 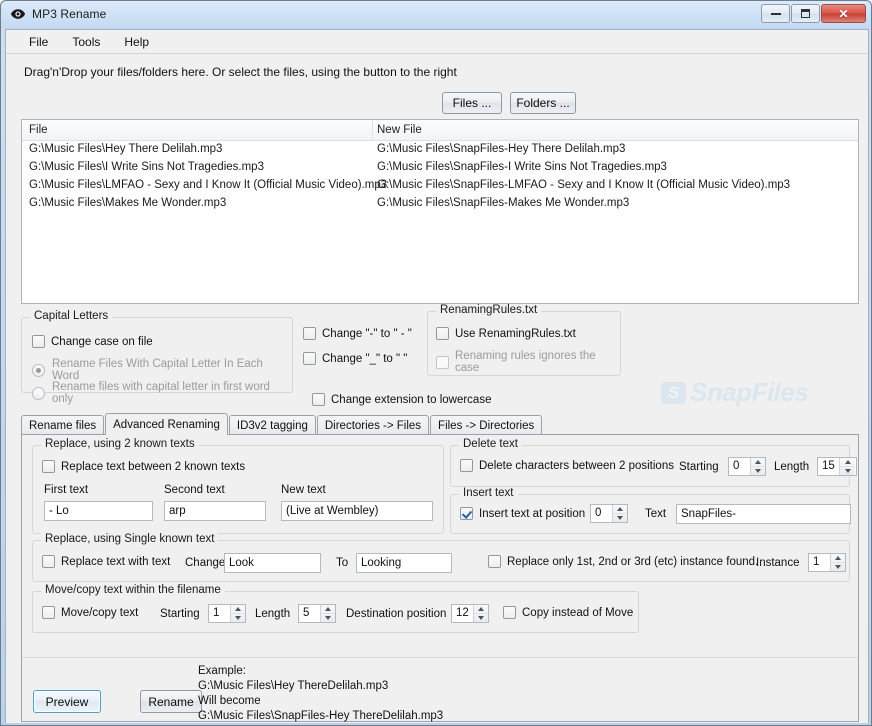 I want to click on to-text-input, so click(x=404, y=563).